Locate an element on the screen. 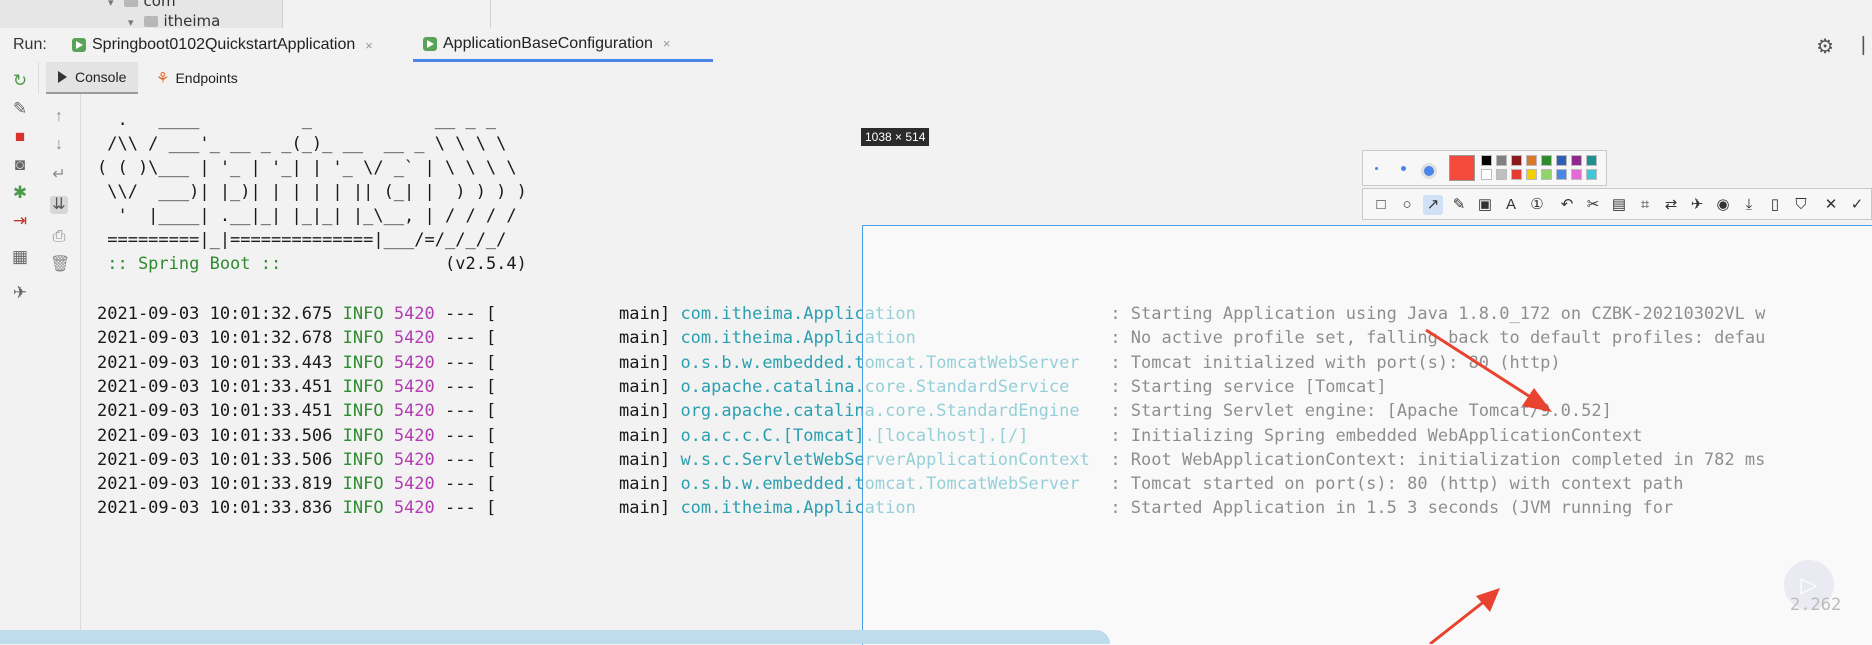 The height and width of the screenshot is (645, 1872). endpoints-icon: ⚘ is located at coordinates (163, 78).